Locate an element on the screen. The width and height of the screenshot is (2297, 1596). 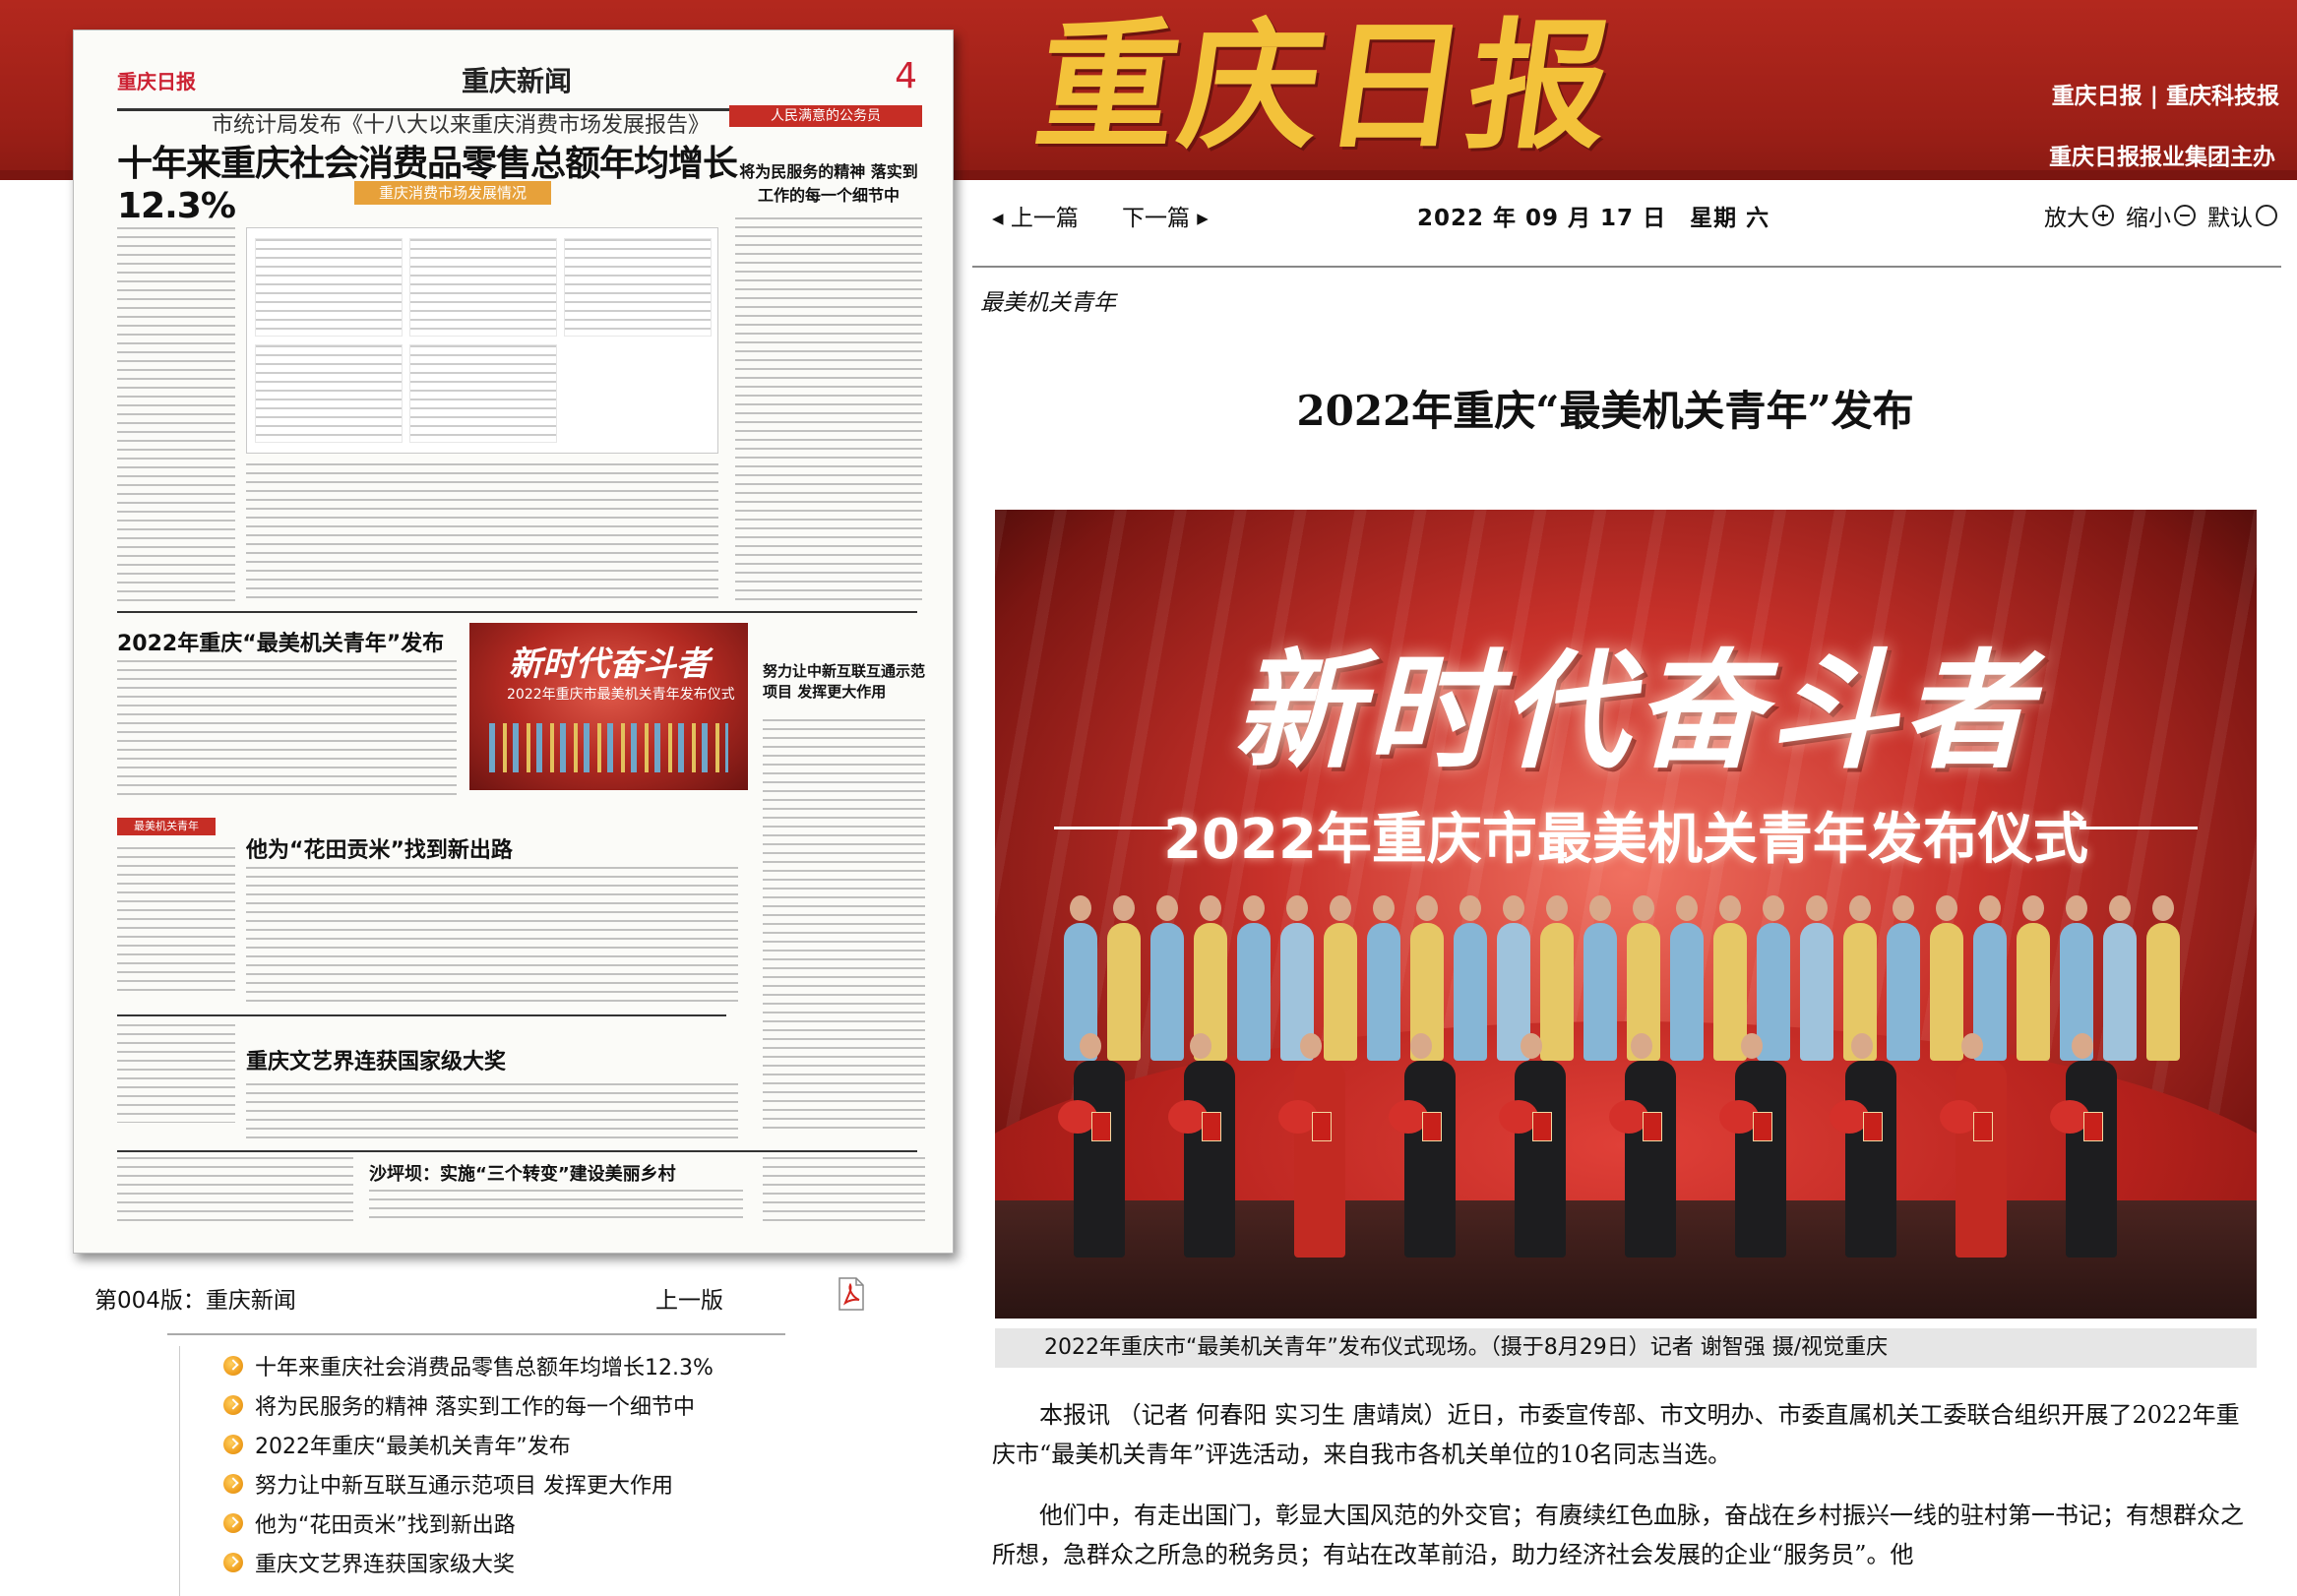
issue-date: 2022 年 09 月 17 日 星期 六 is located at coordinates (1594, 218).